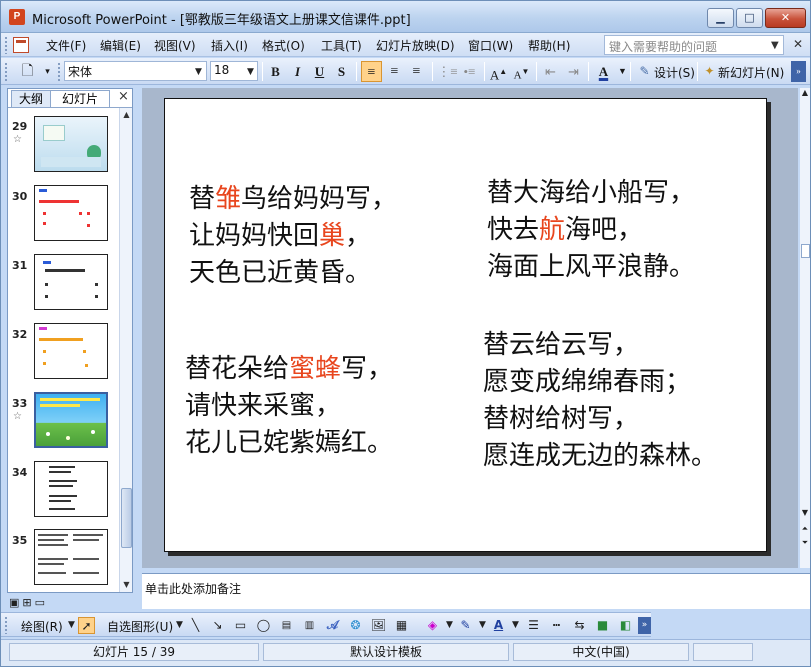 Image resolution: width=811 pixels, height=667 pixels. I want to click on shadow-style-icon: ■, so click(602, 625).